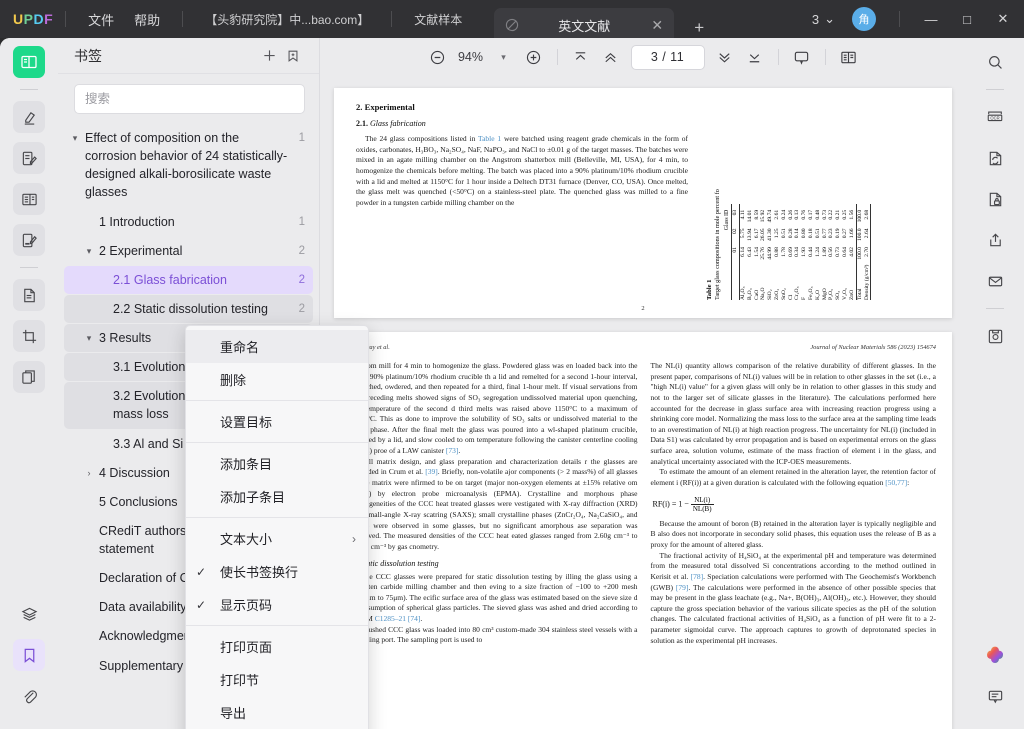 This screenshot has height=729, width=1024. I want to click on comment-icon, so click(995, 696).